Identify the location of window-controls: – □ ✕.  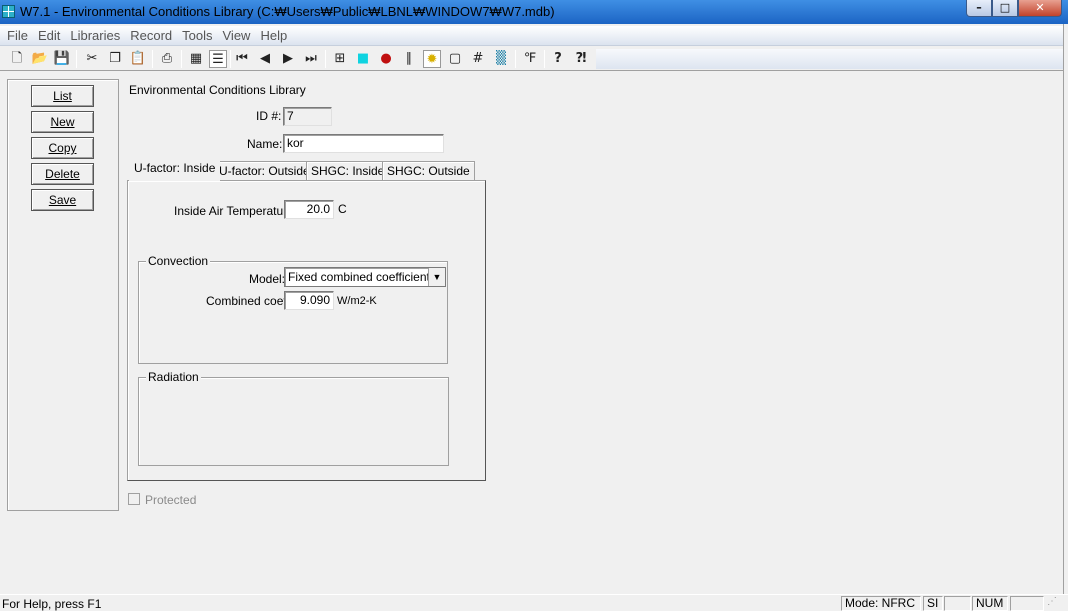
(1014, 9).